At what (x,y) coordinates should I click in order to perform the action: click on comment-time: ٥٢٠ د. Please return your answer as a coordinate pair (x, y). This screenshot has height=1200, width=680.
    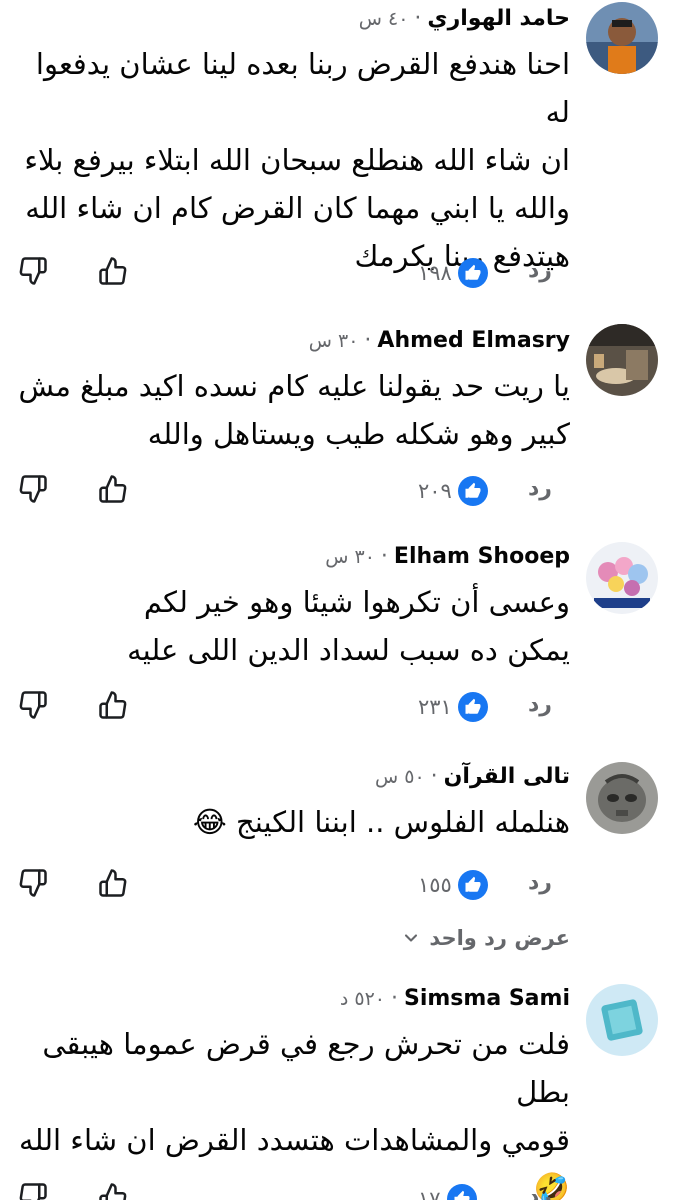
    Looking at the image, I should click on (362, 999).